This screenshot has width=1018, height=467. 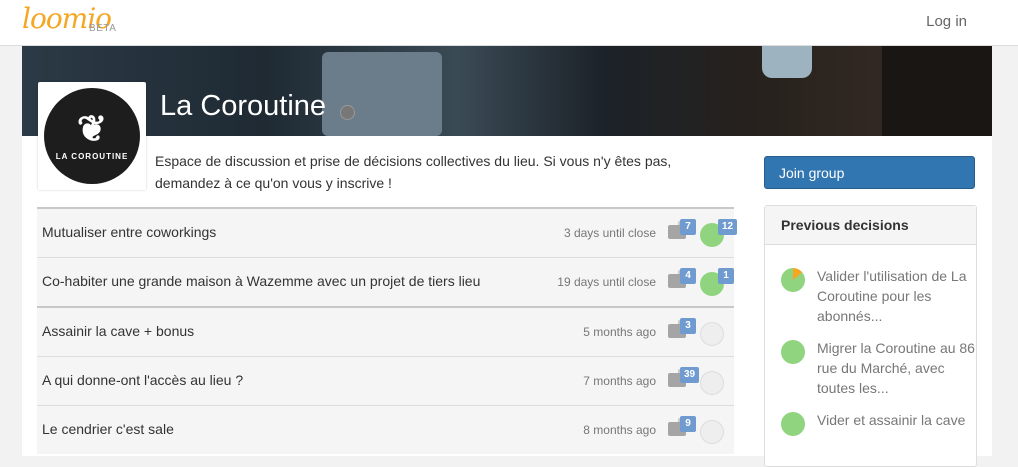 What do you see at coordinates (243, 106) in the screenshot?
I see `group-name: La Coroutine` at bounding box center [243, 106].